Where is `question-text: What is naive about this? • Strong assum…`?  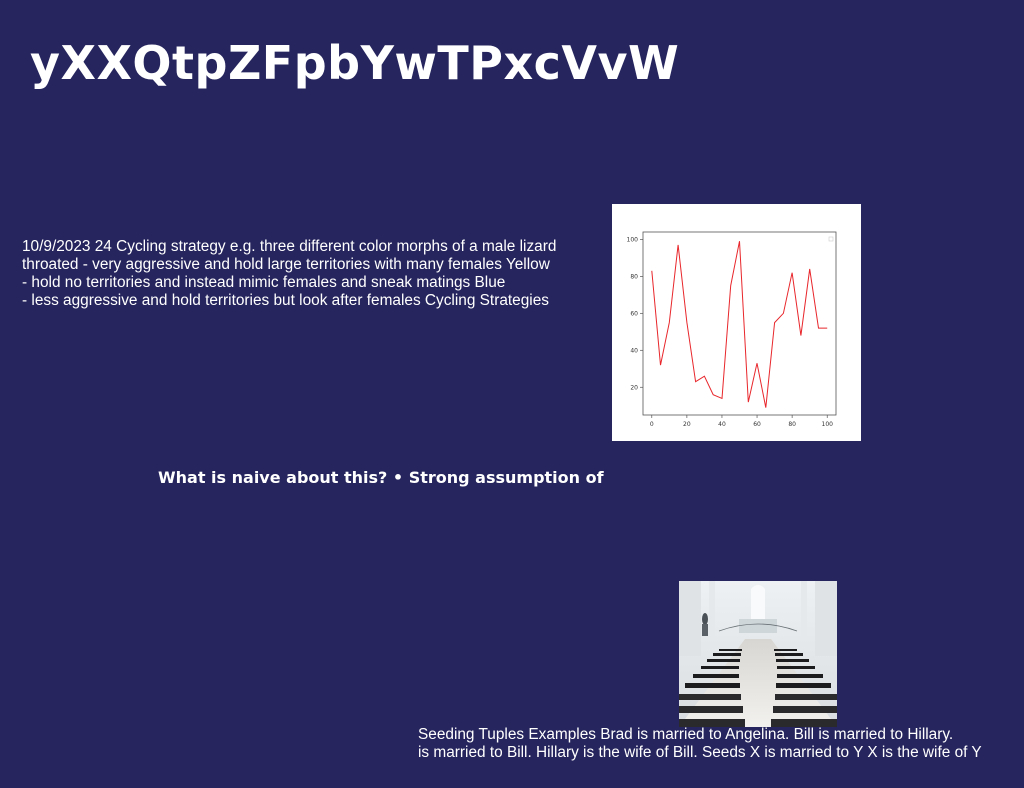 question-text: What is naive about this? • Strong assum… is located at coordinates (381, 477).